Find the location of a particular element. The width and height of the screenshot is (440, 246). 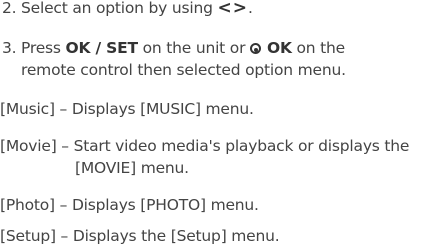

left-right-arrows-glyph: <> is located at coordinates (232, 9).